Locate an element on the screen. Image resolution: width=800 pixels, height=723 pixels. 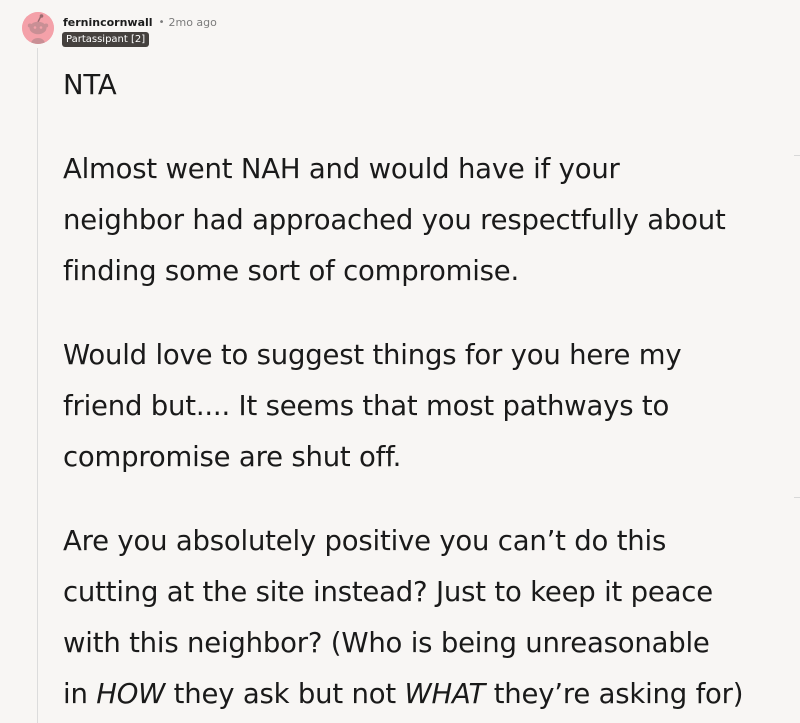
snoo-avatar-icon is located at coordinates (38, 28).